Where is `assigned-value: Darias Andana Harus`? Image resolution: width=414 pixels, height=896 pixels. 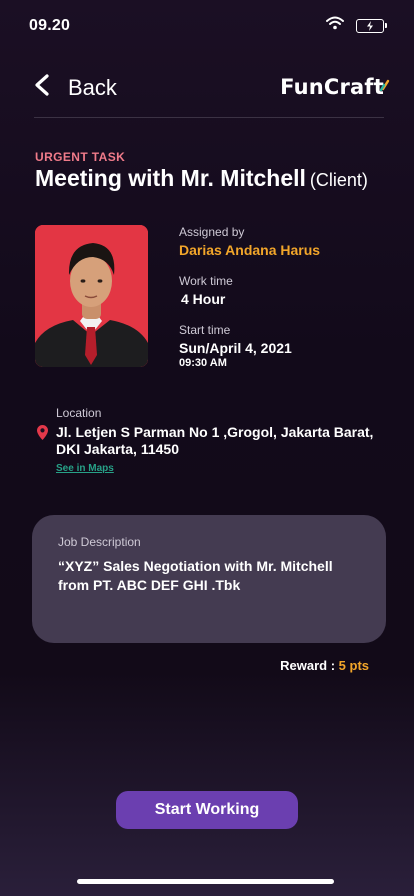
assigned-value: Darias Andana Harus is located at coordinates (250, 250).